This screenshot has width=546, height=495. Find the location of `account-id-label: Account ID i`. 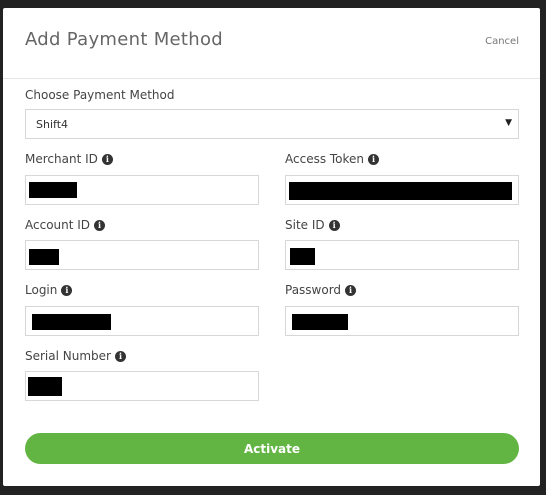

account-id-label: Account ID i is located at coordinates (65, 225).